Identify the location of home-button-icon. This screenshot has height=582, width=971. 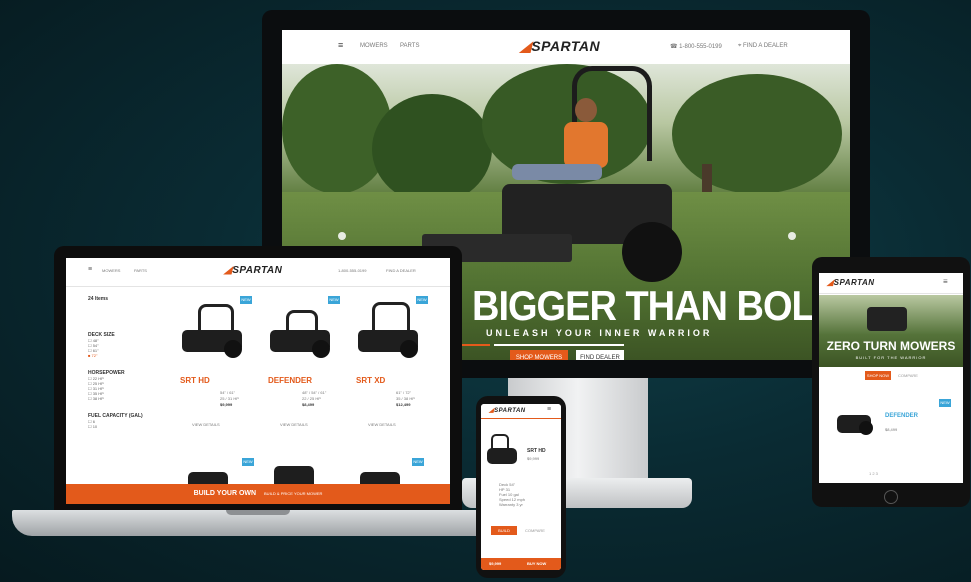
(891, 497).